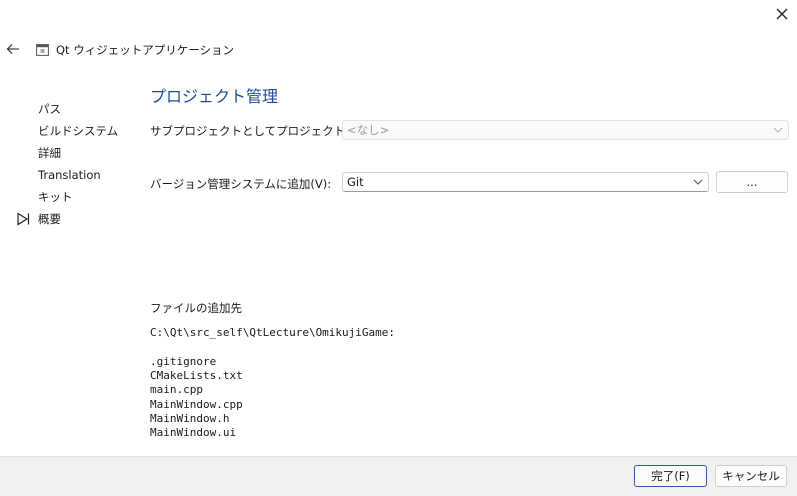  What do you see at coordinates (145, 50) in the screenshot?
I see `window-title: Qt ウィジェットアプリケーション` at bounding box center [145, 50].